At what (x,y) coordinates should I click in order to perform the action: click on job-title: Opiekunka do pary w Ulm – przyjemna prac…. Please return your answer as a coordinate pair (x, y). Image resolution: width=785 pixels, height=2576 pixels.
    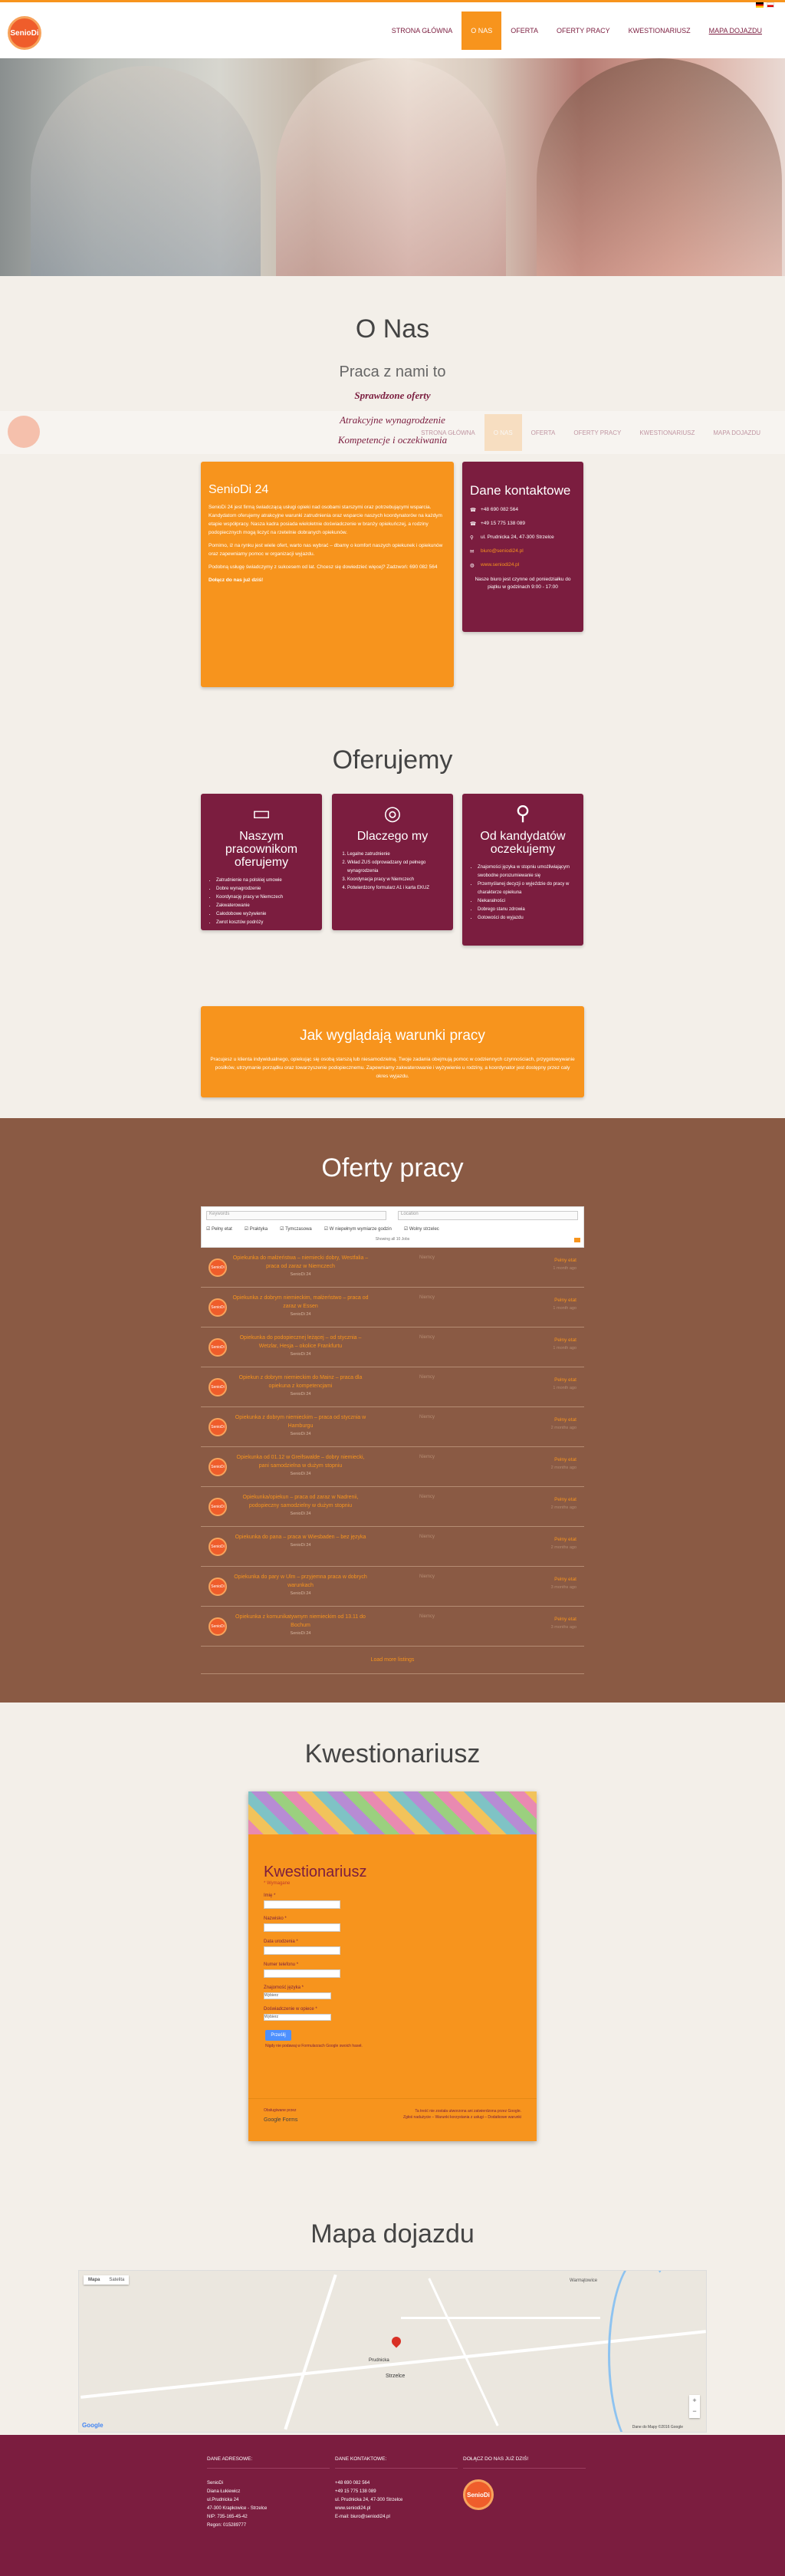
    Looking at the image, I should click on (301, 1585).